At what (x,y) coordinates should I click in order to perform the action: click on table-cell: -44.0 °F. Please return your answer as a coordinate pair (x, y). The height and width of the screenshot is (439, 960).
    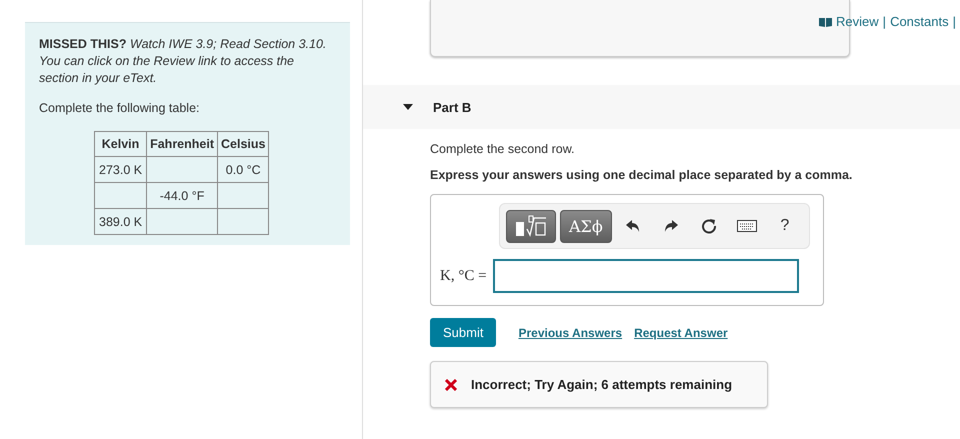
    Looking at the image, I should click on (182, 195).